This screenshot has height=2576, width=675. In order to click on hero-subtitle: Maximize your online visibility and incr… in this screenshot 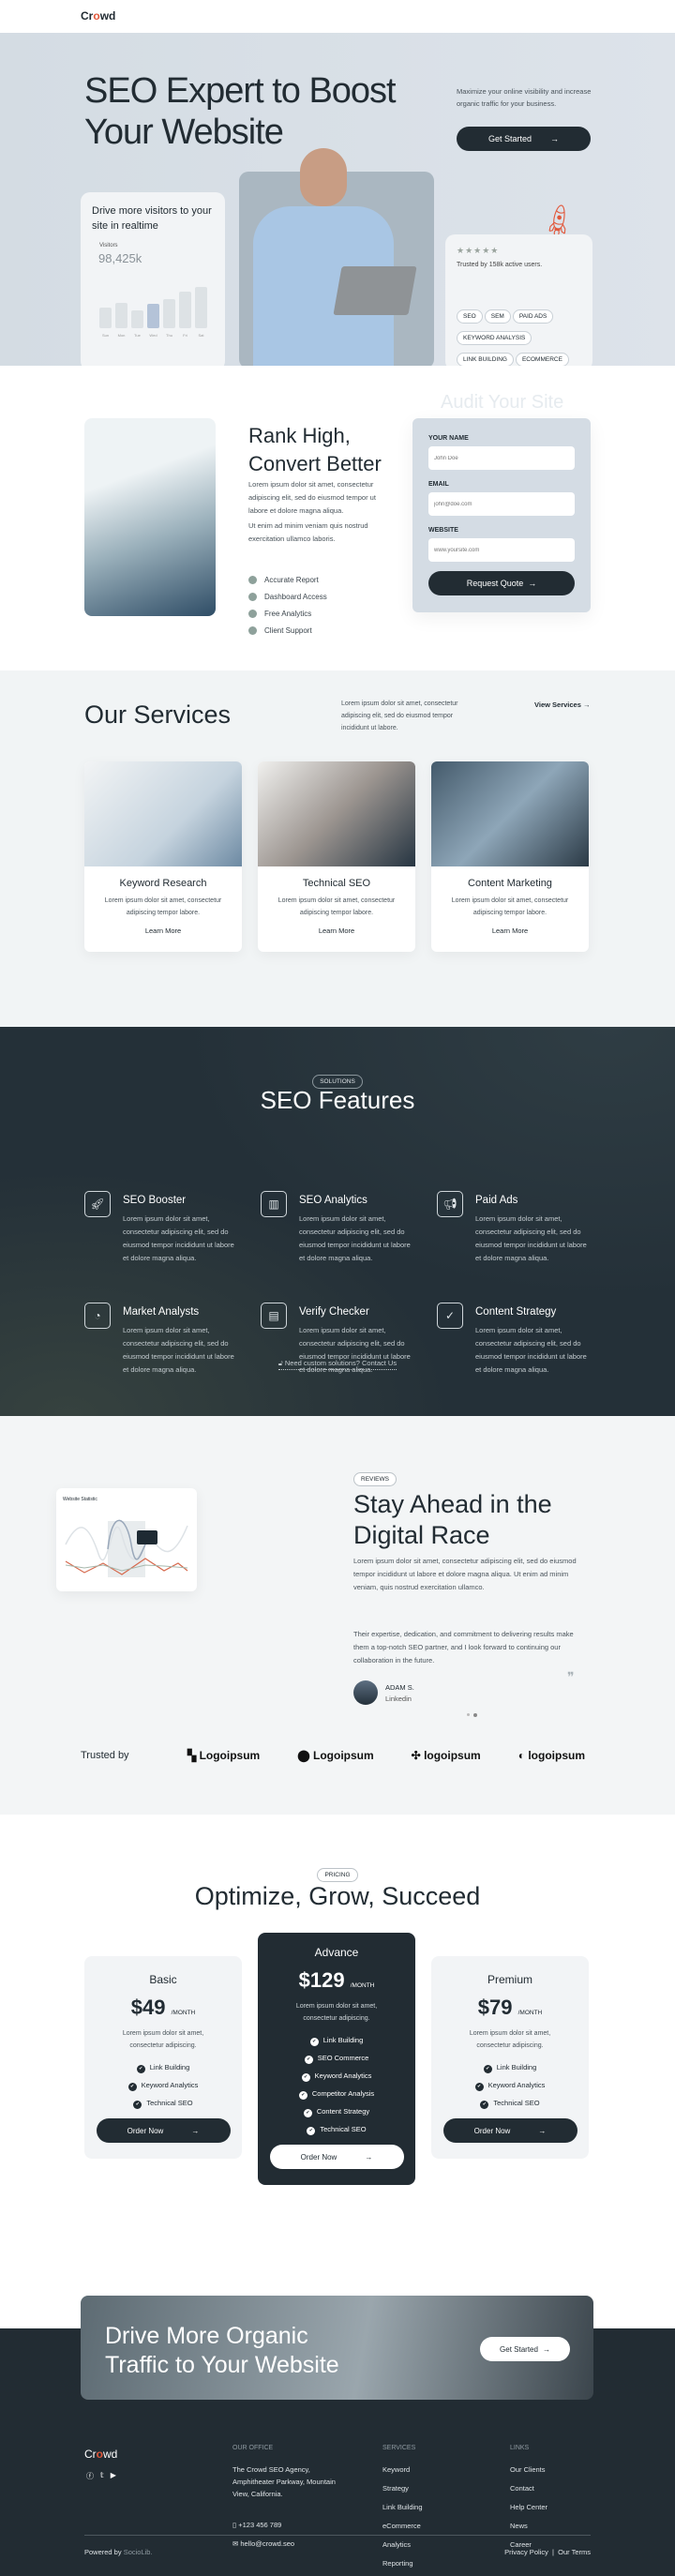, I will do `click(524, 97)`.